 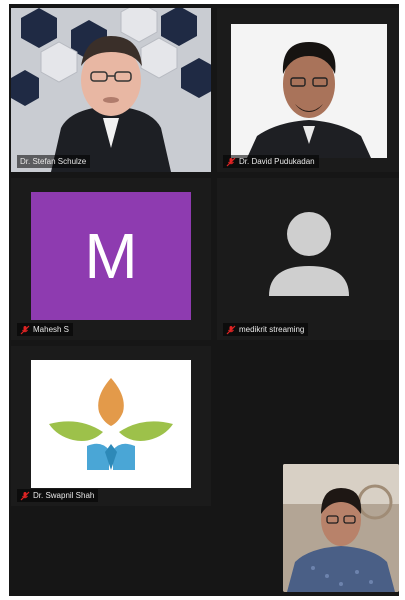 I want to click on participant-name: Dr. David Pudukadan, so click(x=277, y=161).